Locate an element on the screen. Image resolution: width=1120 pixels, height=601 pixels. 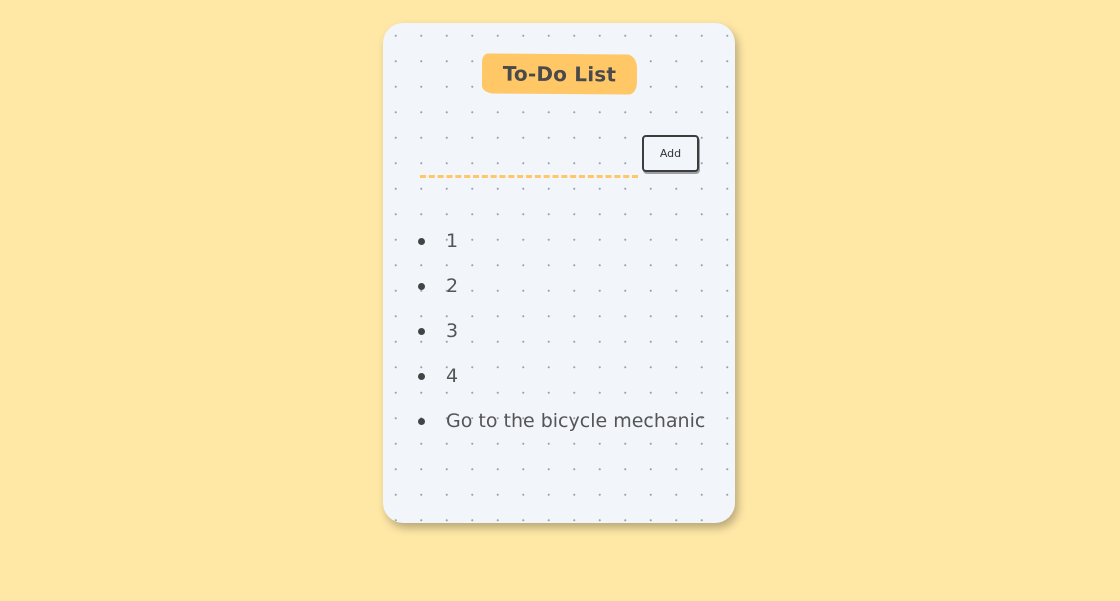
task-list: 1 2 3 4 Go to the bicycle mechanic is located at coordinates (559, 331).